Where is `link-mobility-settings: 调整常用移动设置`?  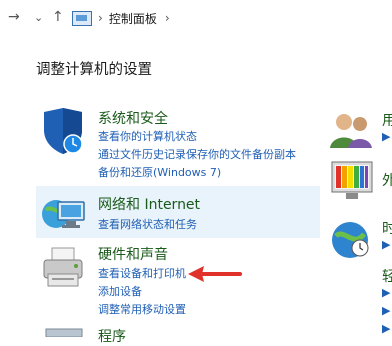 link-mobility-settings: 调整常用移动设置 is located at coordinates (142, 309).